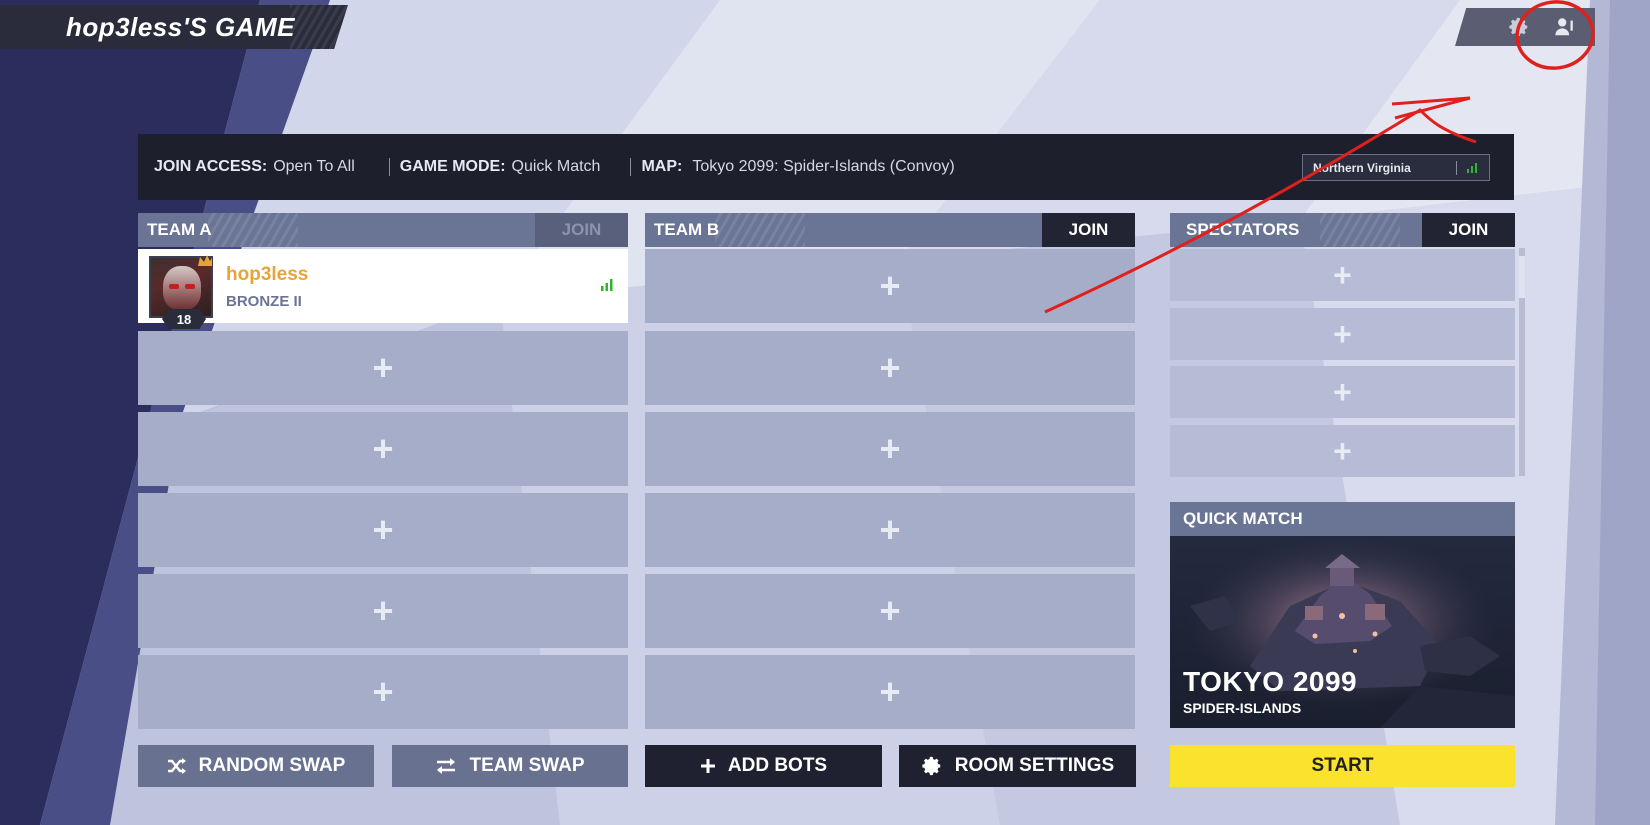  What do you see at coordinates (446, 766) in the screenshot?
I see `swap-arrows-icon` at bounding box center [446, 766].